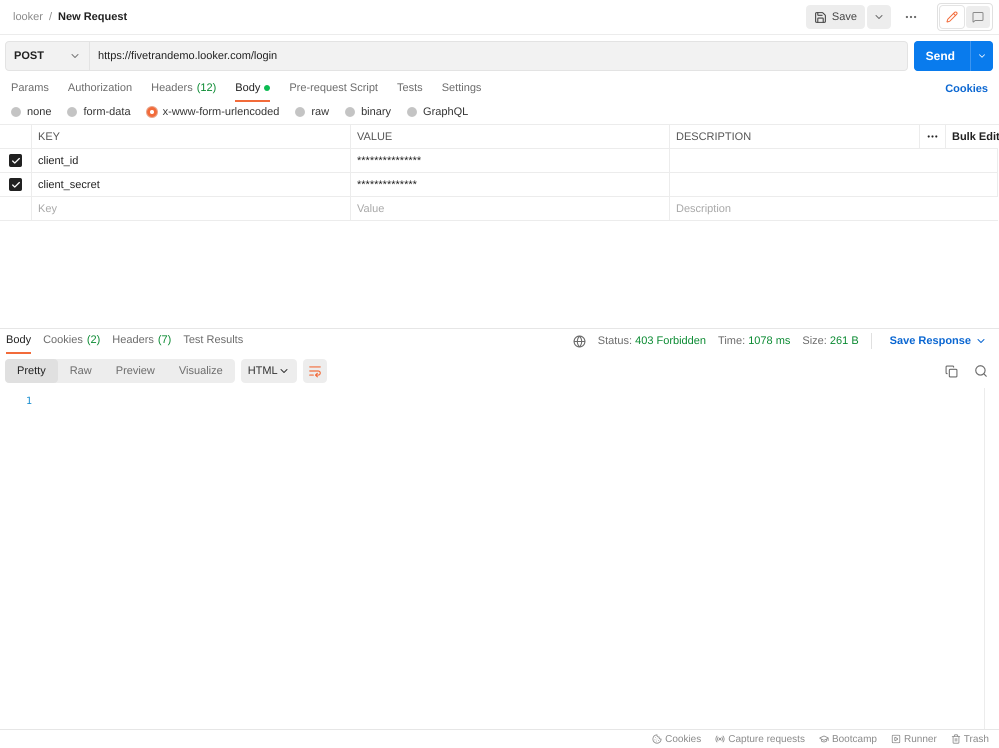  Describe the element at coordinates (191, 137) in the screenshot. I see `column-header: KEY` at that location.